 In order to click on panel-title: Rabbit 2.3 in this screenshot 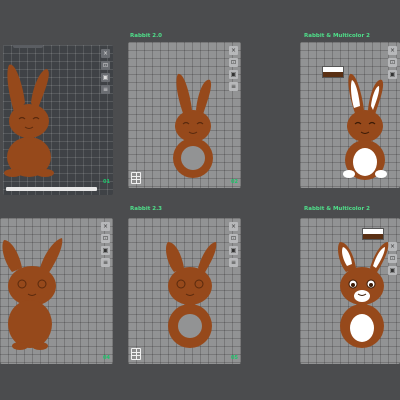, I will do `click(146, 209)`.